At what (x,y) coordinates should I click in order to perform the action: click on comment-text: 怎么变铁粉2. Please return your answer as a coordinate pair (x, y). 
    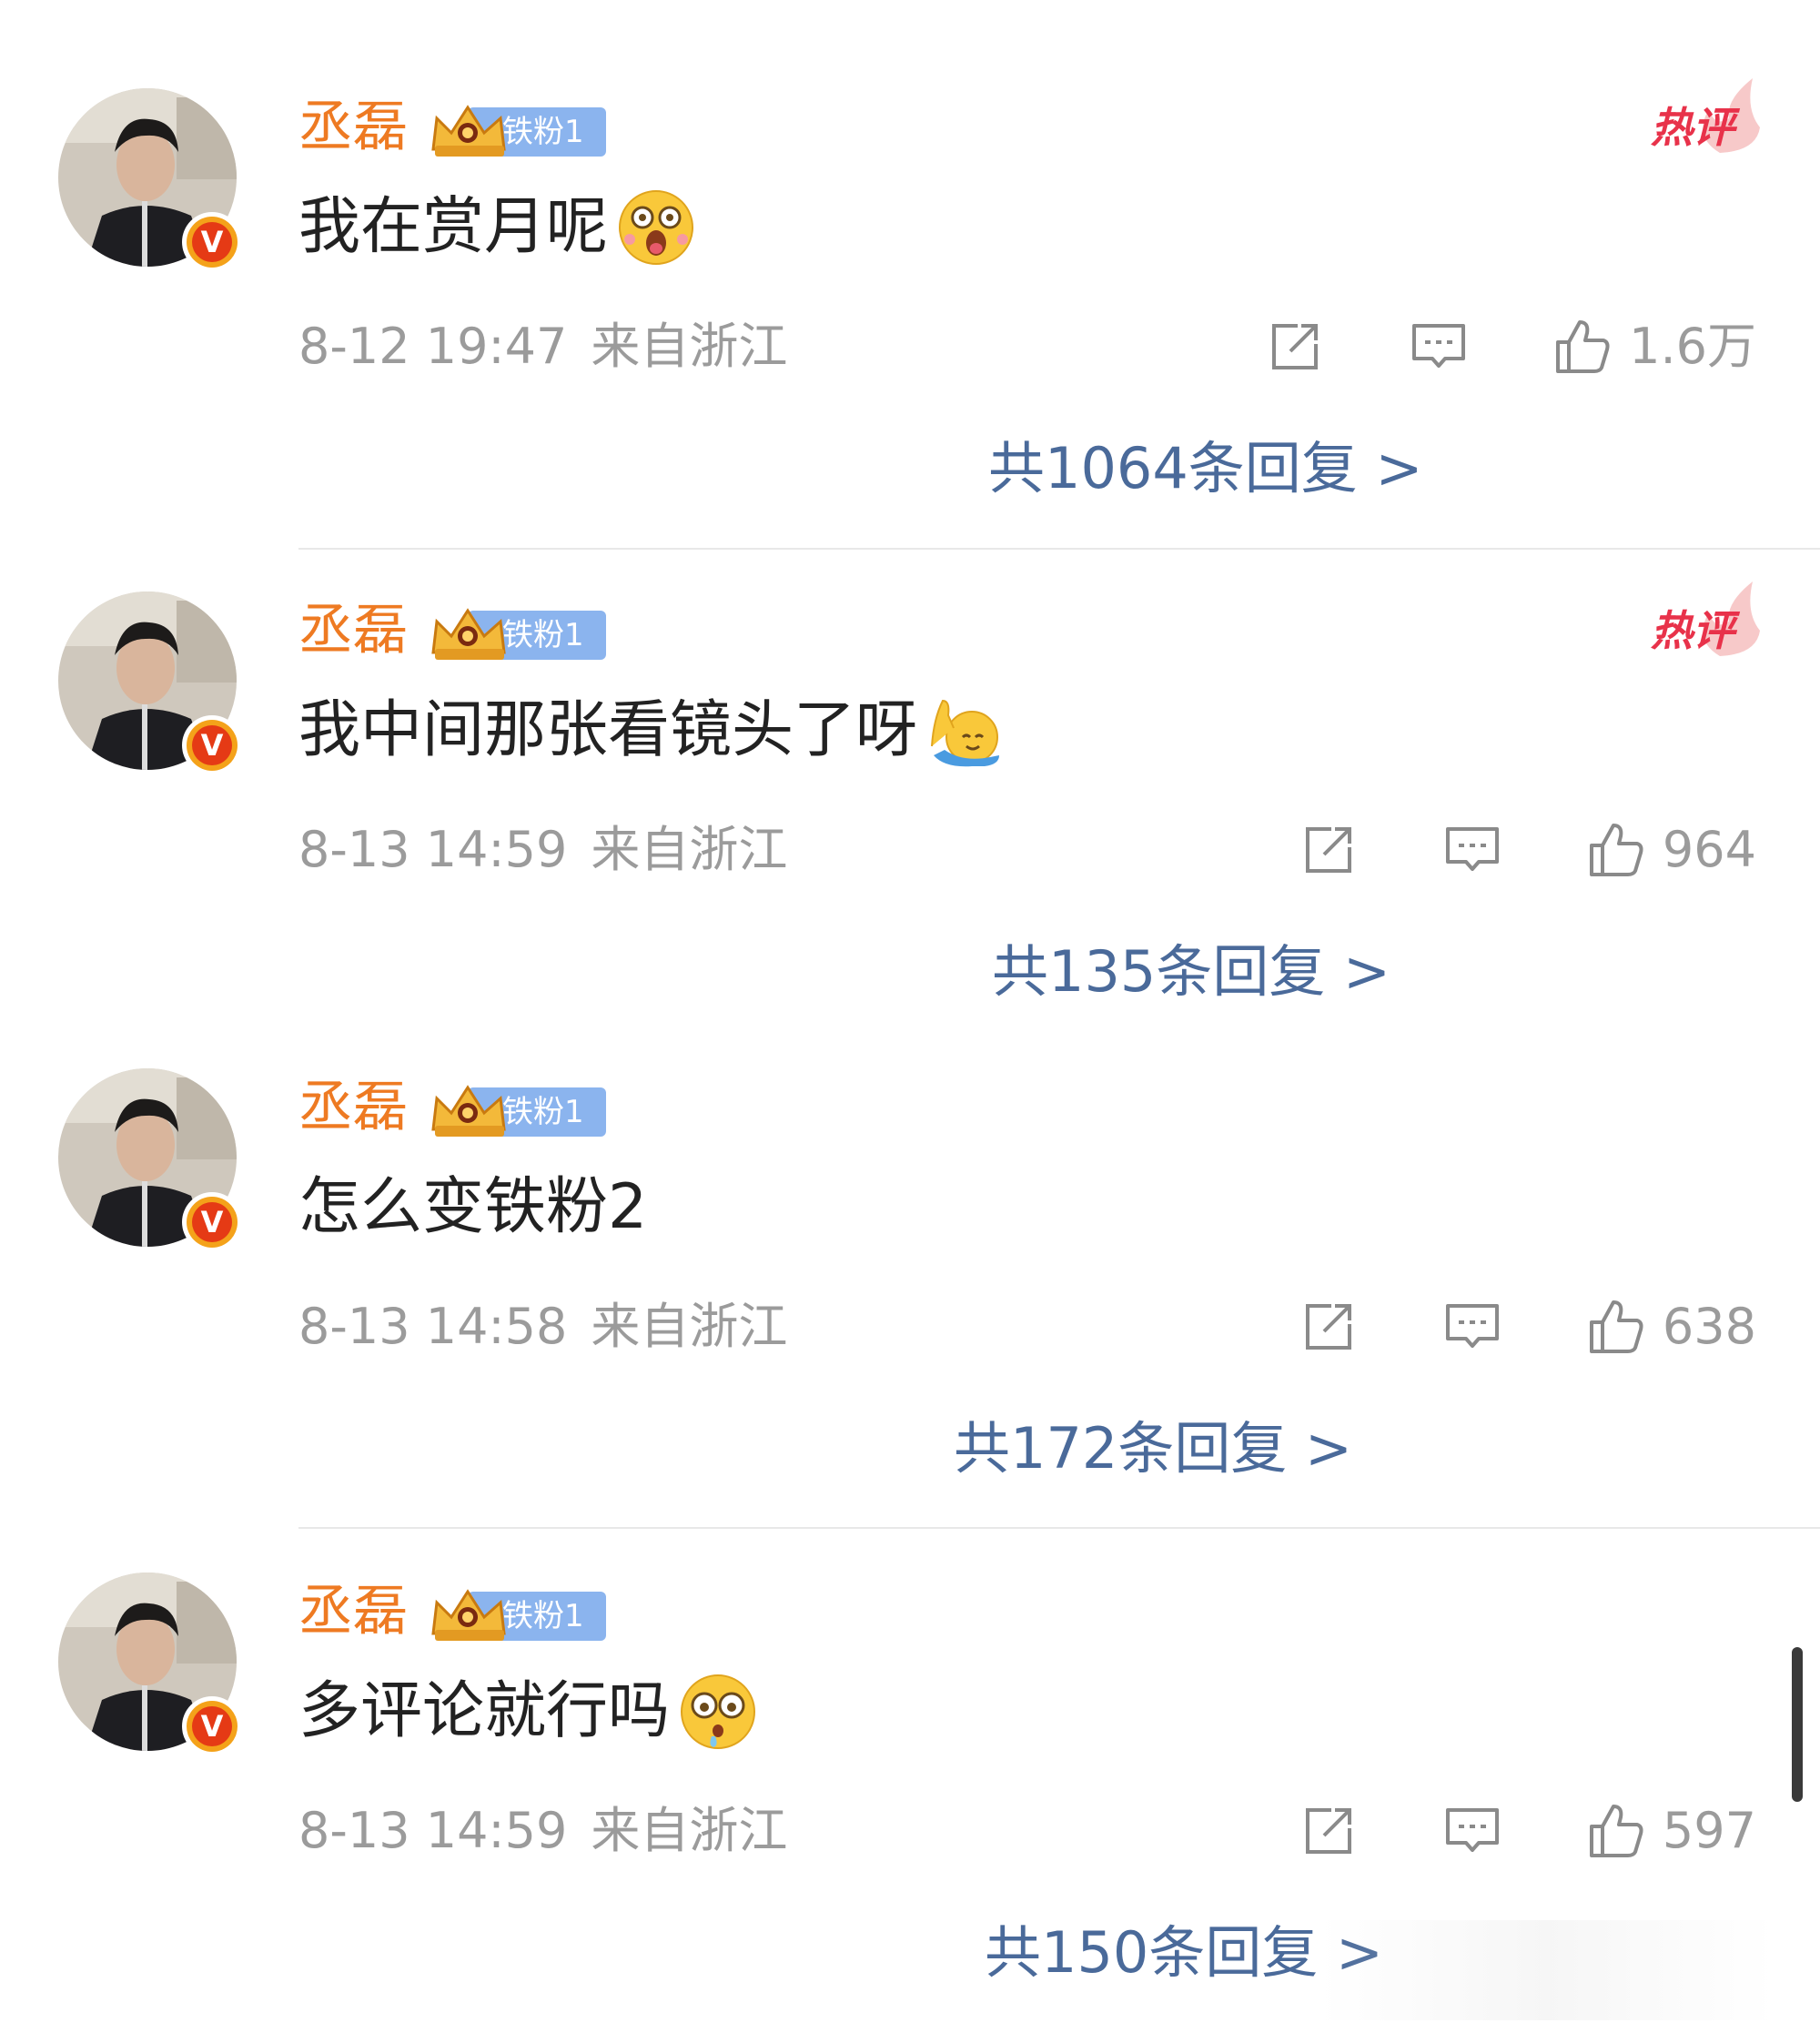
    Looking at the image, I should click on (473, 1207).